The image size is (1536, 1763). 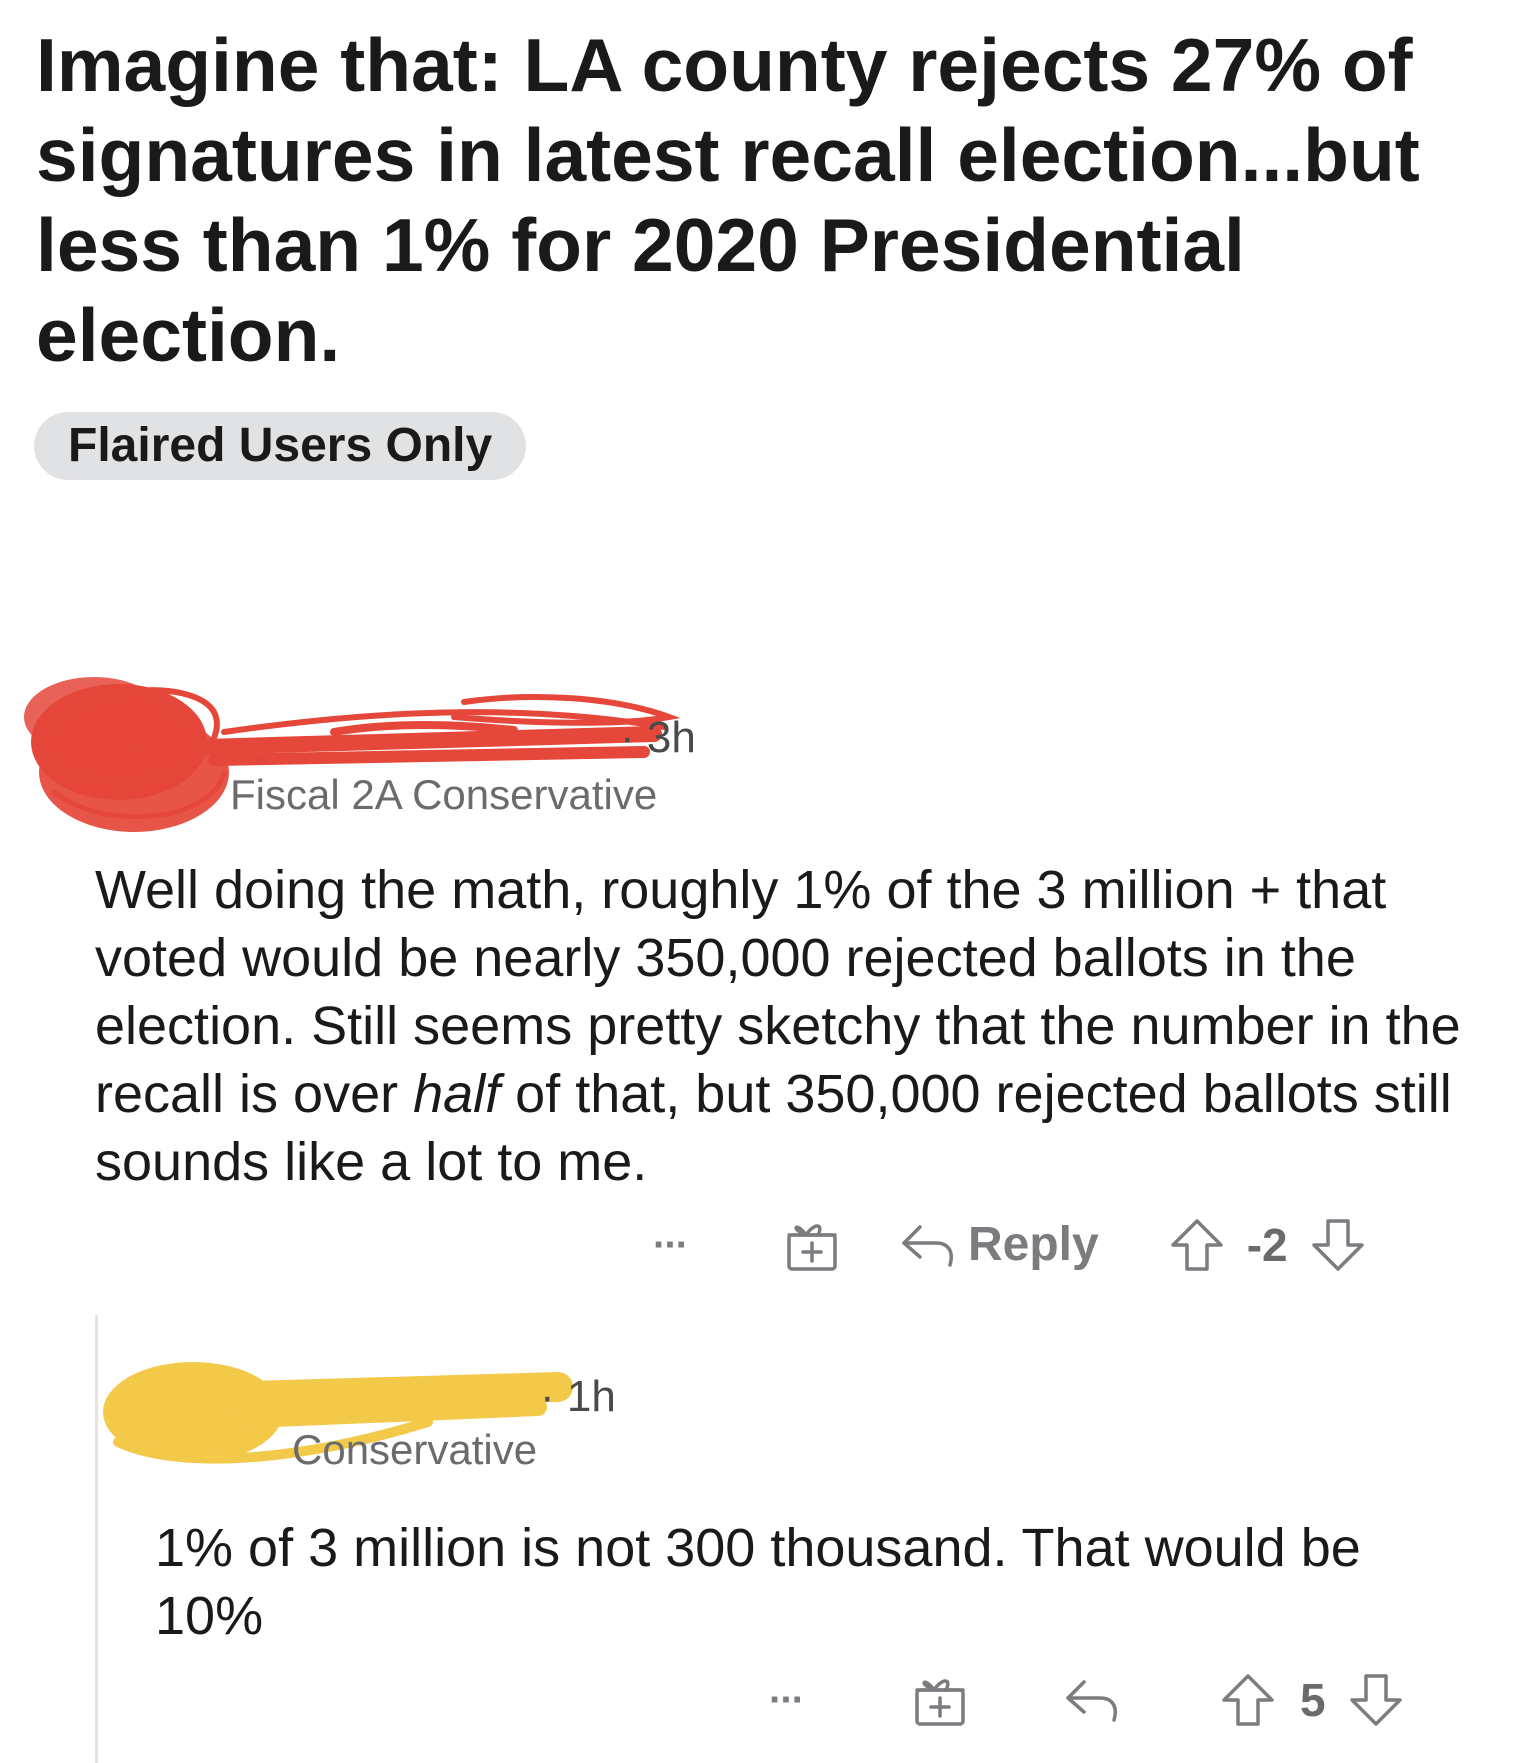 What do you see at coordinates (578, 1396) in the screenshot?
I see `comment-timestamp: · 1h` at bounding box center [578, 1396].